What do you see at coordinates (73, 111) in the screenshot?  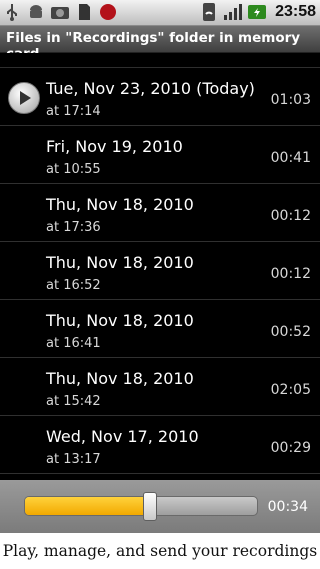 I see `recording-time: at 17:14` at bounding box center [73, 111].